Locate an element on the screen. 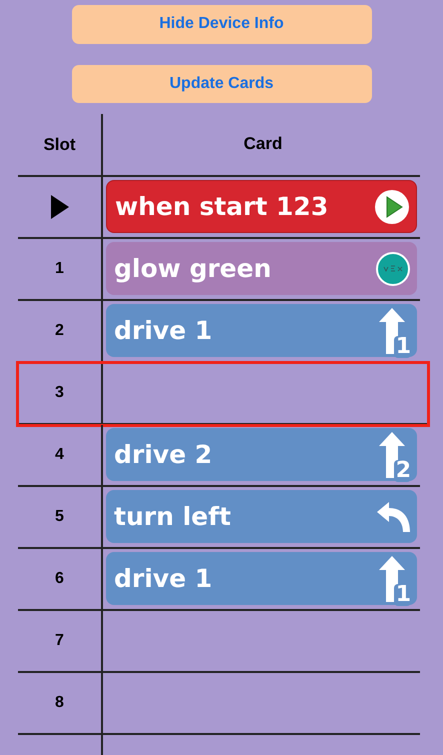 Image resolution: width=443 pixels, height=755 pixels. slot-row: 4 drive 2 2 is located at coordinates (219, 456).